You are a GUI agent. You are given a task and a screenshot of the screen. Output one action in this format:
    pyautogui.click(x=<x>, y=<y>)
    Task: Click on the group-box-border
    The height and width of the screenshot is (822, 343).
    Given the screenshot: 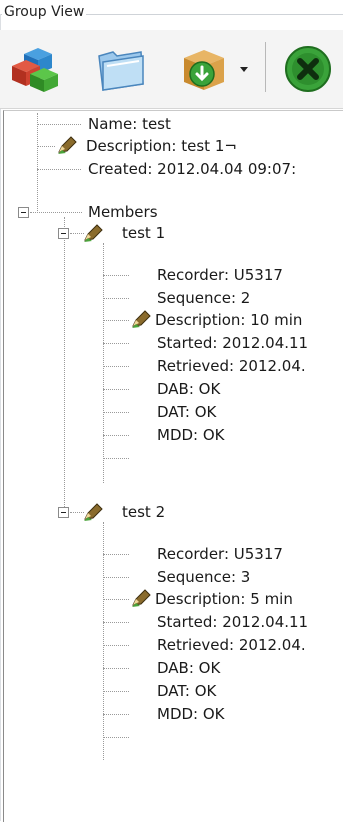 What is the action you would take?
    pyautogui.click(x=0, y=417)
    